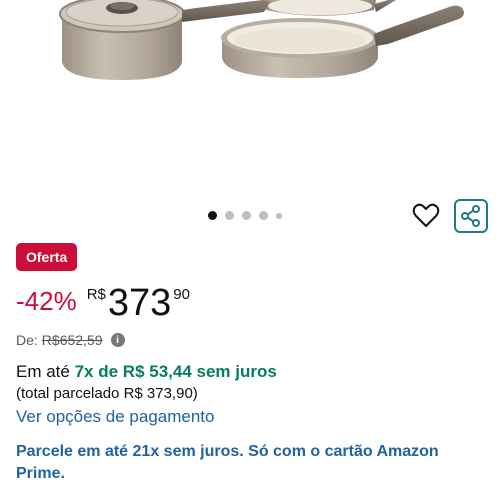 This screenshot has width=500, height=500. Describe the element at coordinates (46, 301) in the screenshot. I see `discount-percent: -42%` at that location.